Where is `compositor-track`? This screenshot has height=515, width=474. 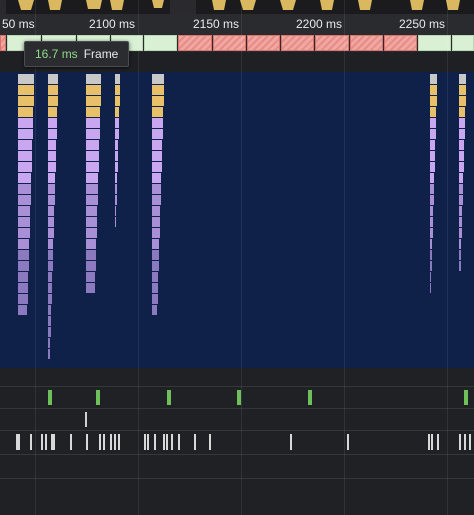
compositor-track is located at coordinates (237, 442).